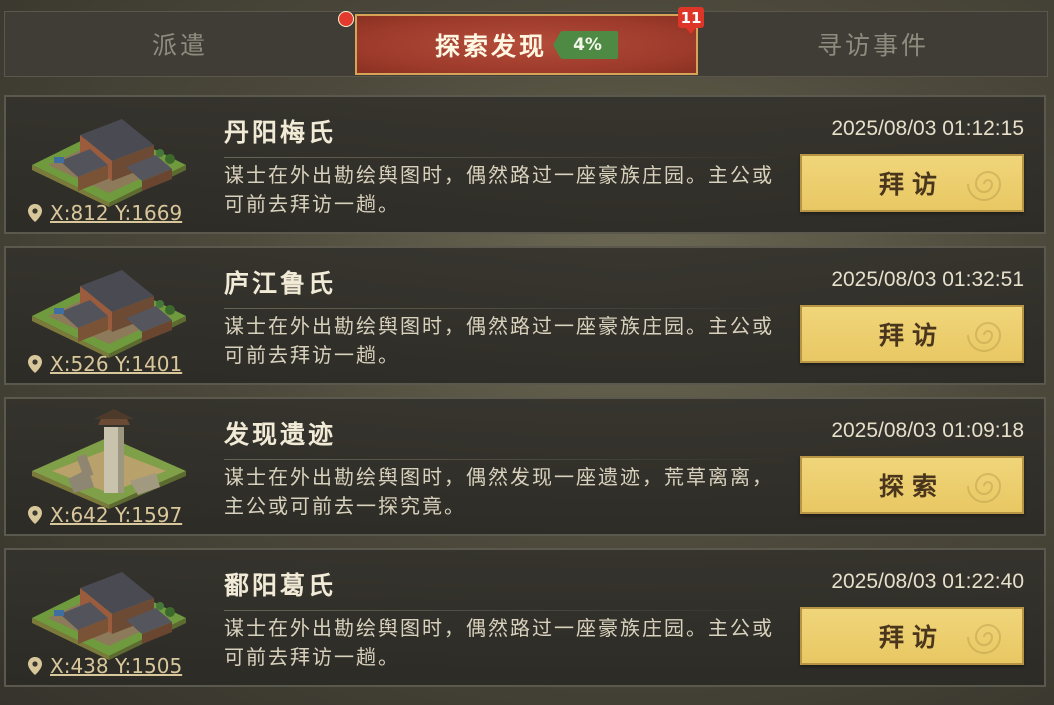 The height and width of the screenshot is (705, 1054). I want to click on notification-count-badge: 11, so click(691, 20).